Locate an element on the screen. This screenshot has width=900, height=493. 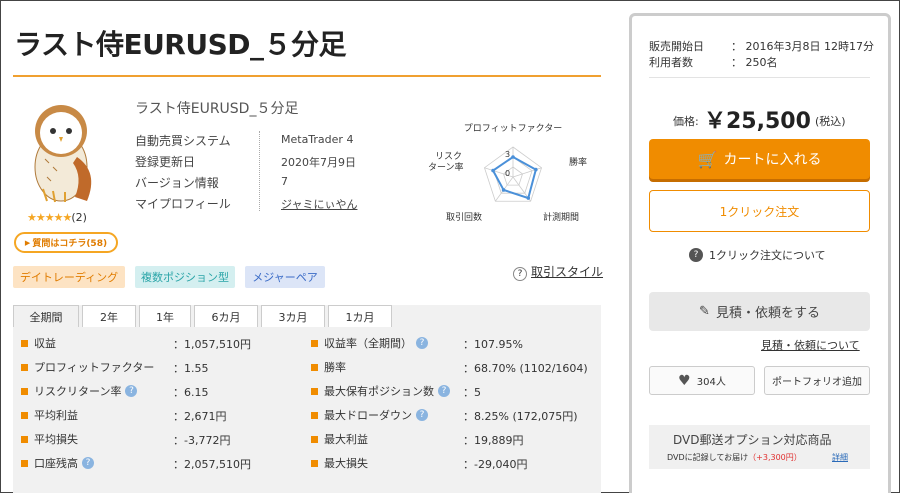
stat-label: 平均利益 is located at coordinates (49, 415).